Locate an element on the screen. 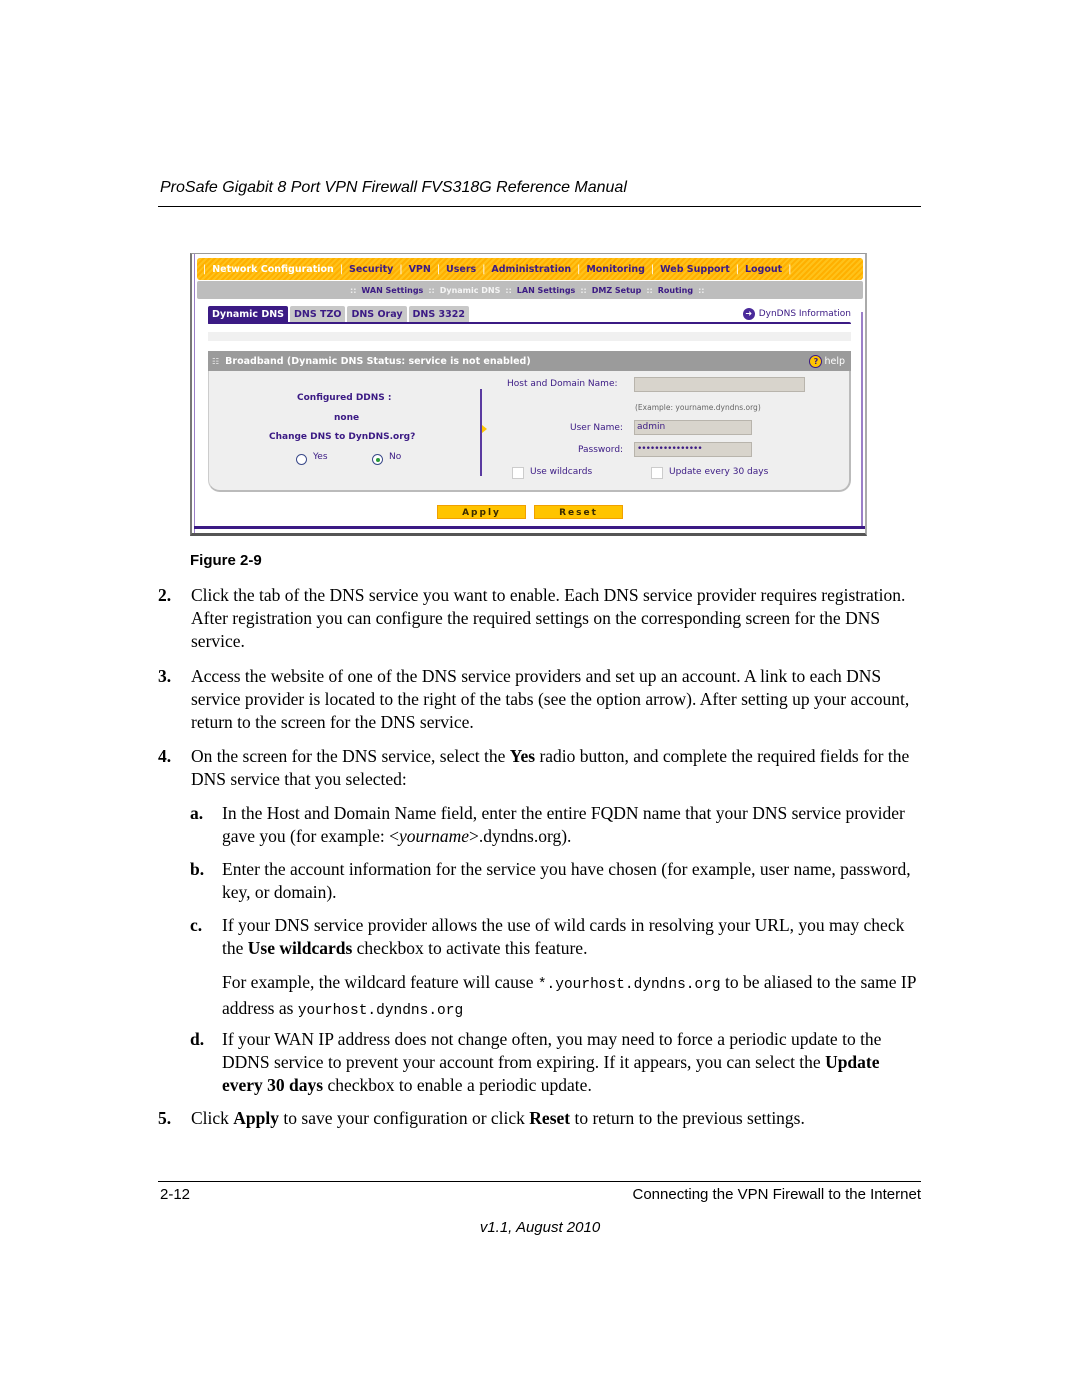 This screenshot has height=1397, width=1080. help-link: ? help is located at coordinates (827, 361).